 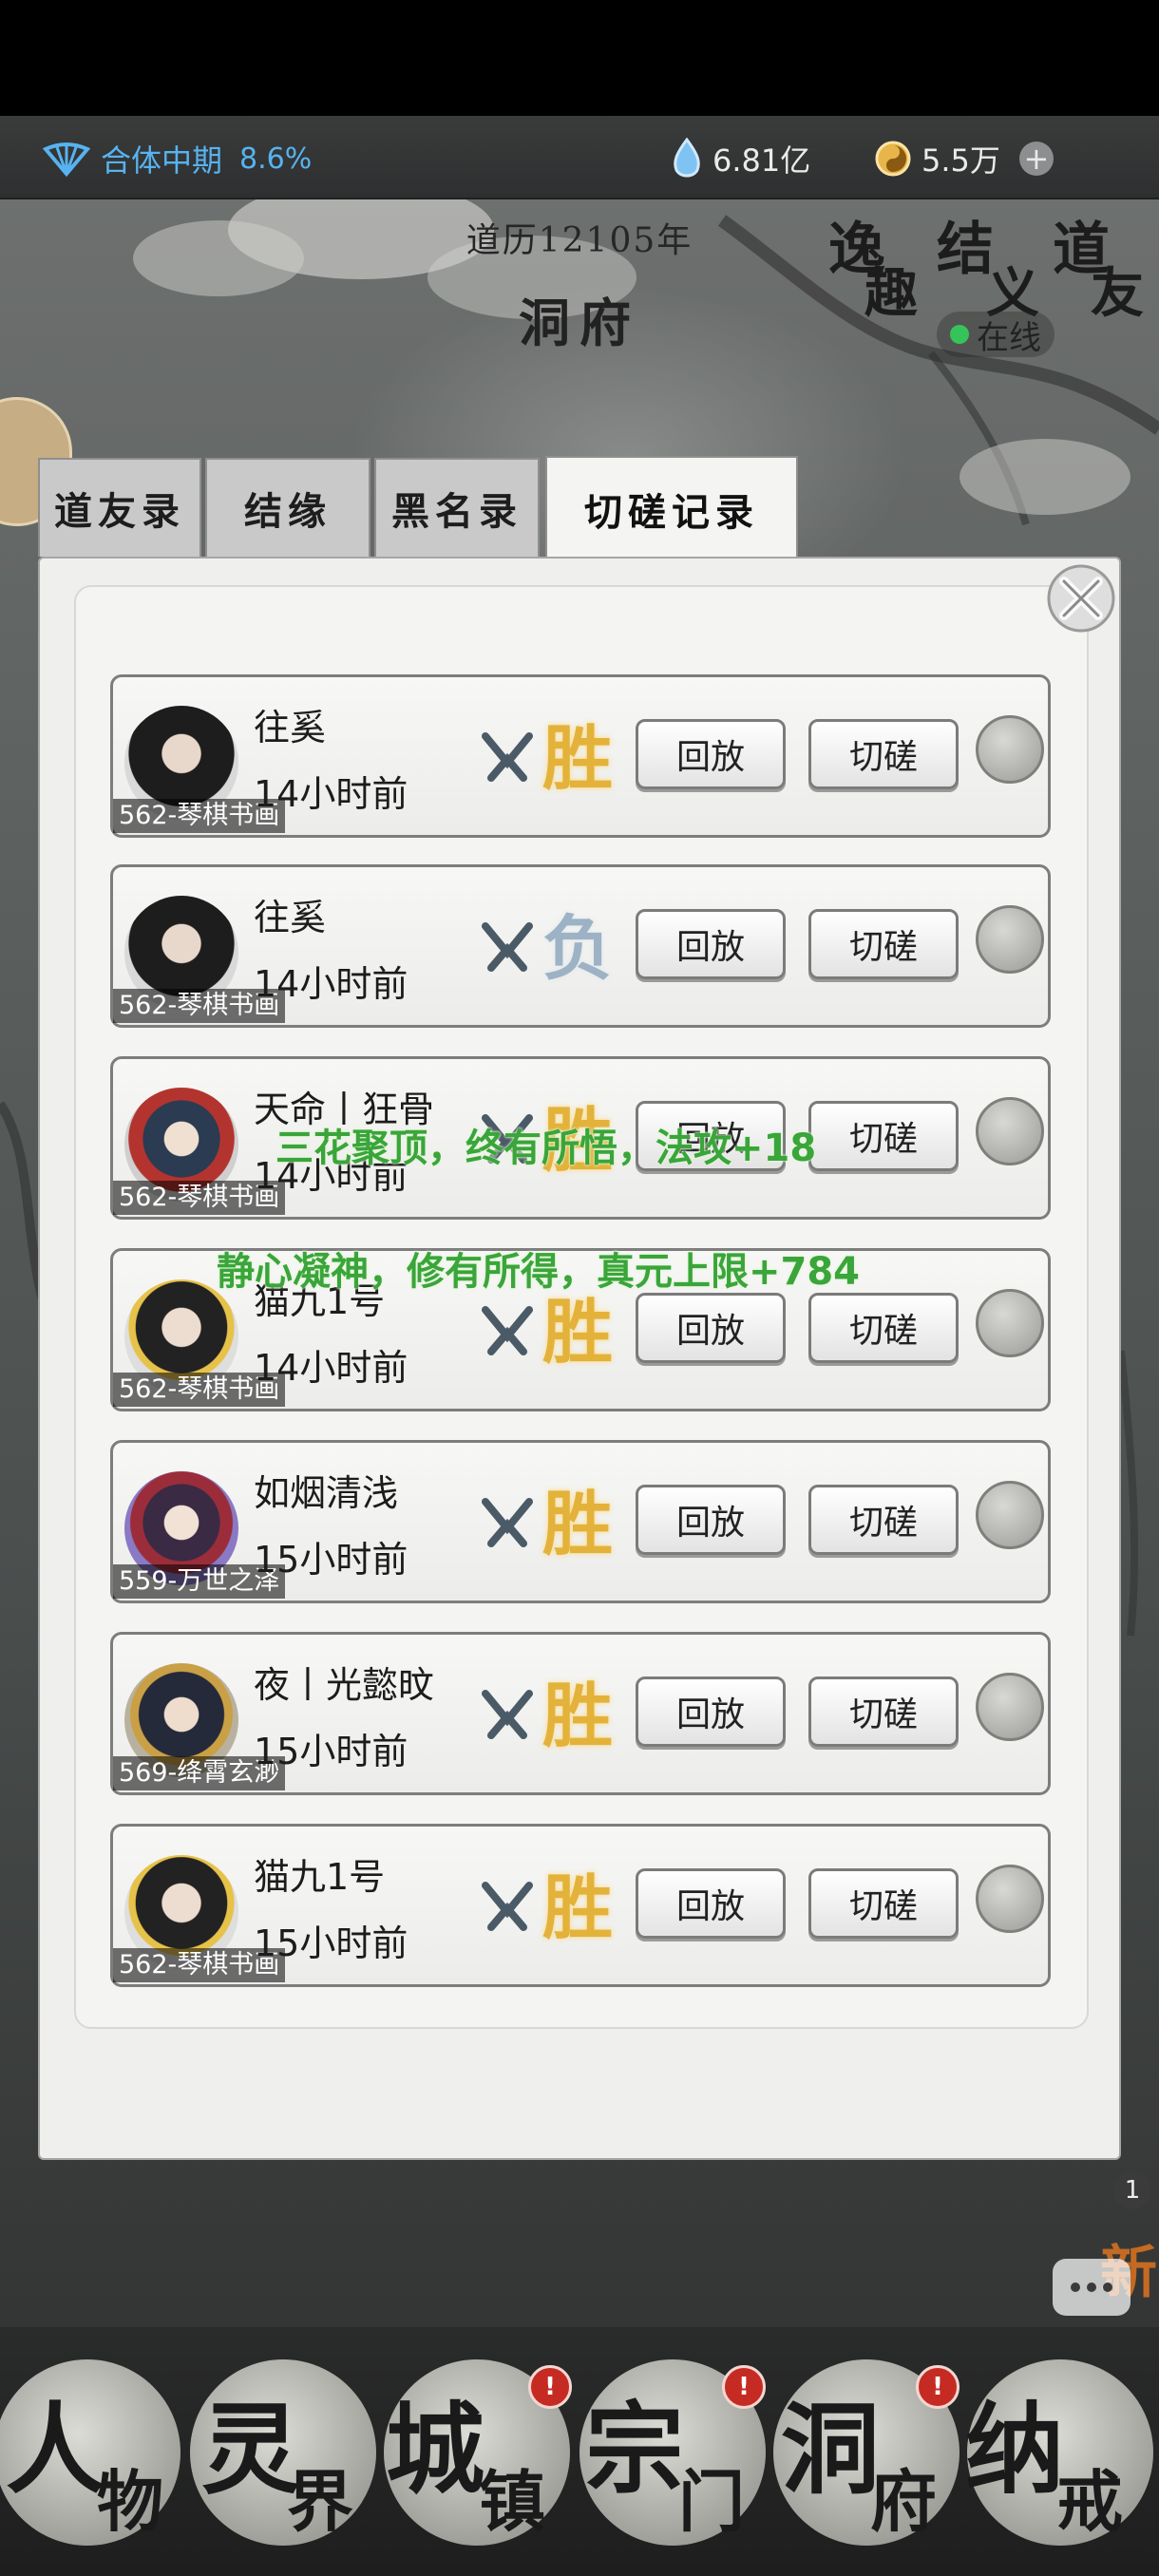 What do you see at coordinates (1009, 337) in the screenshot?
I see `online-label: 在线` at bounding box center [1009, 337].